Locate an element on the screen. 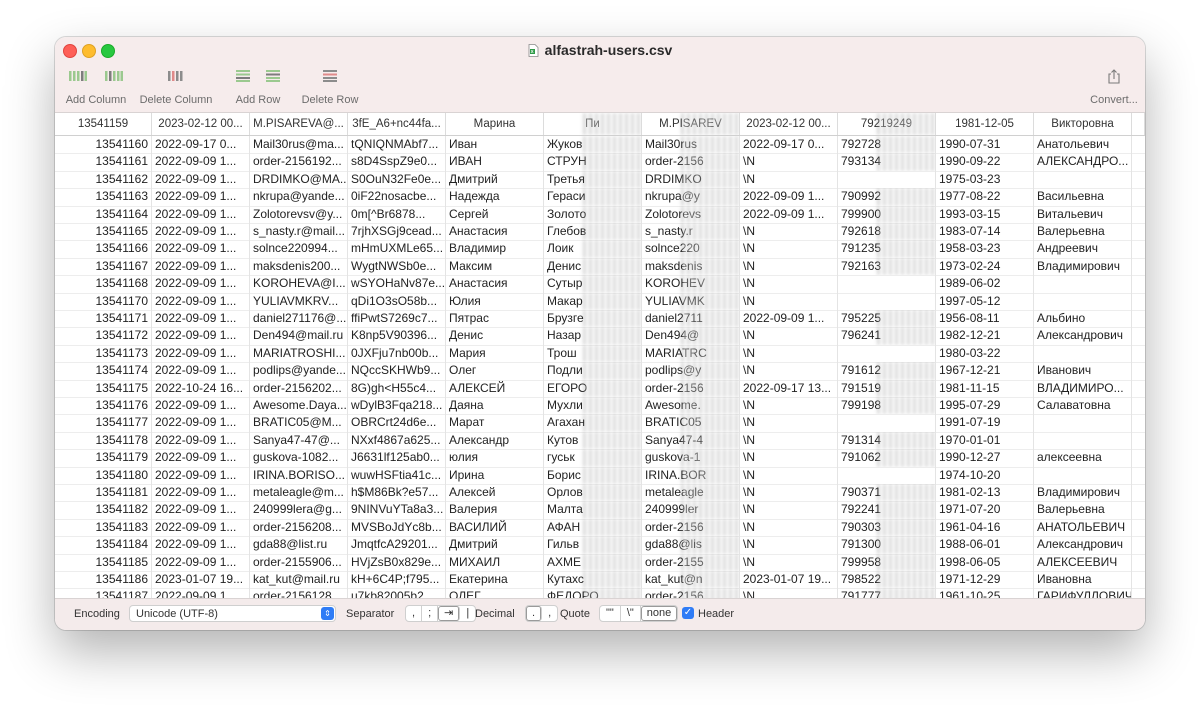  table-cell: 791314 is located at coordinates (887, 440).